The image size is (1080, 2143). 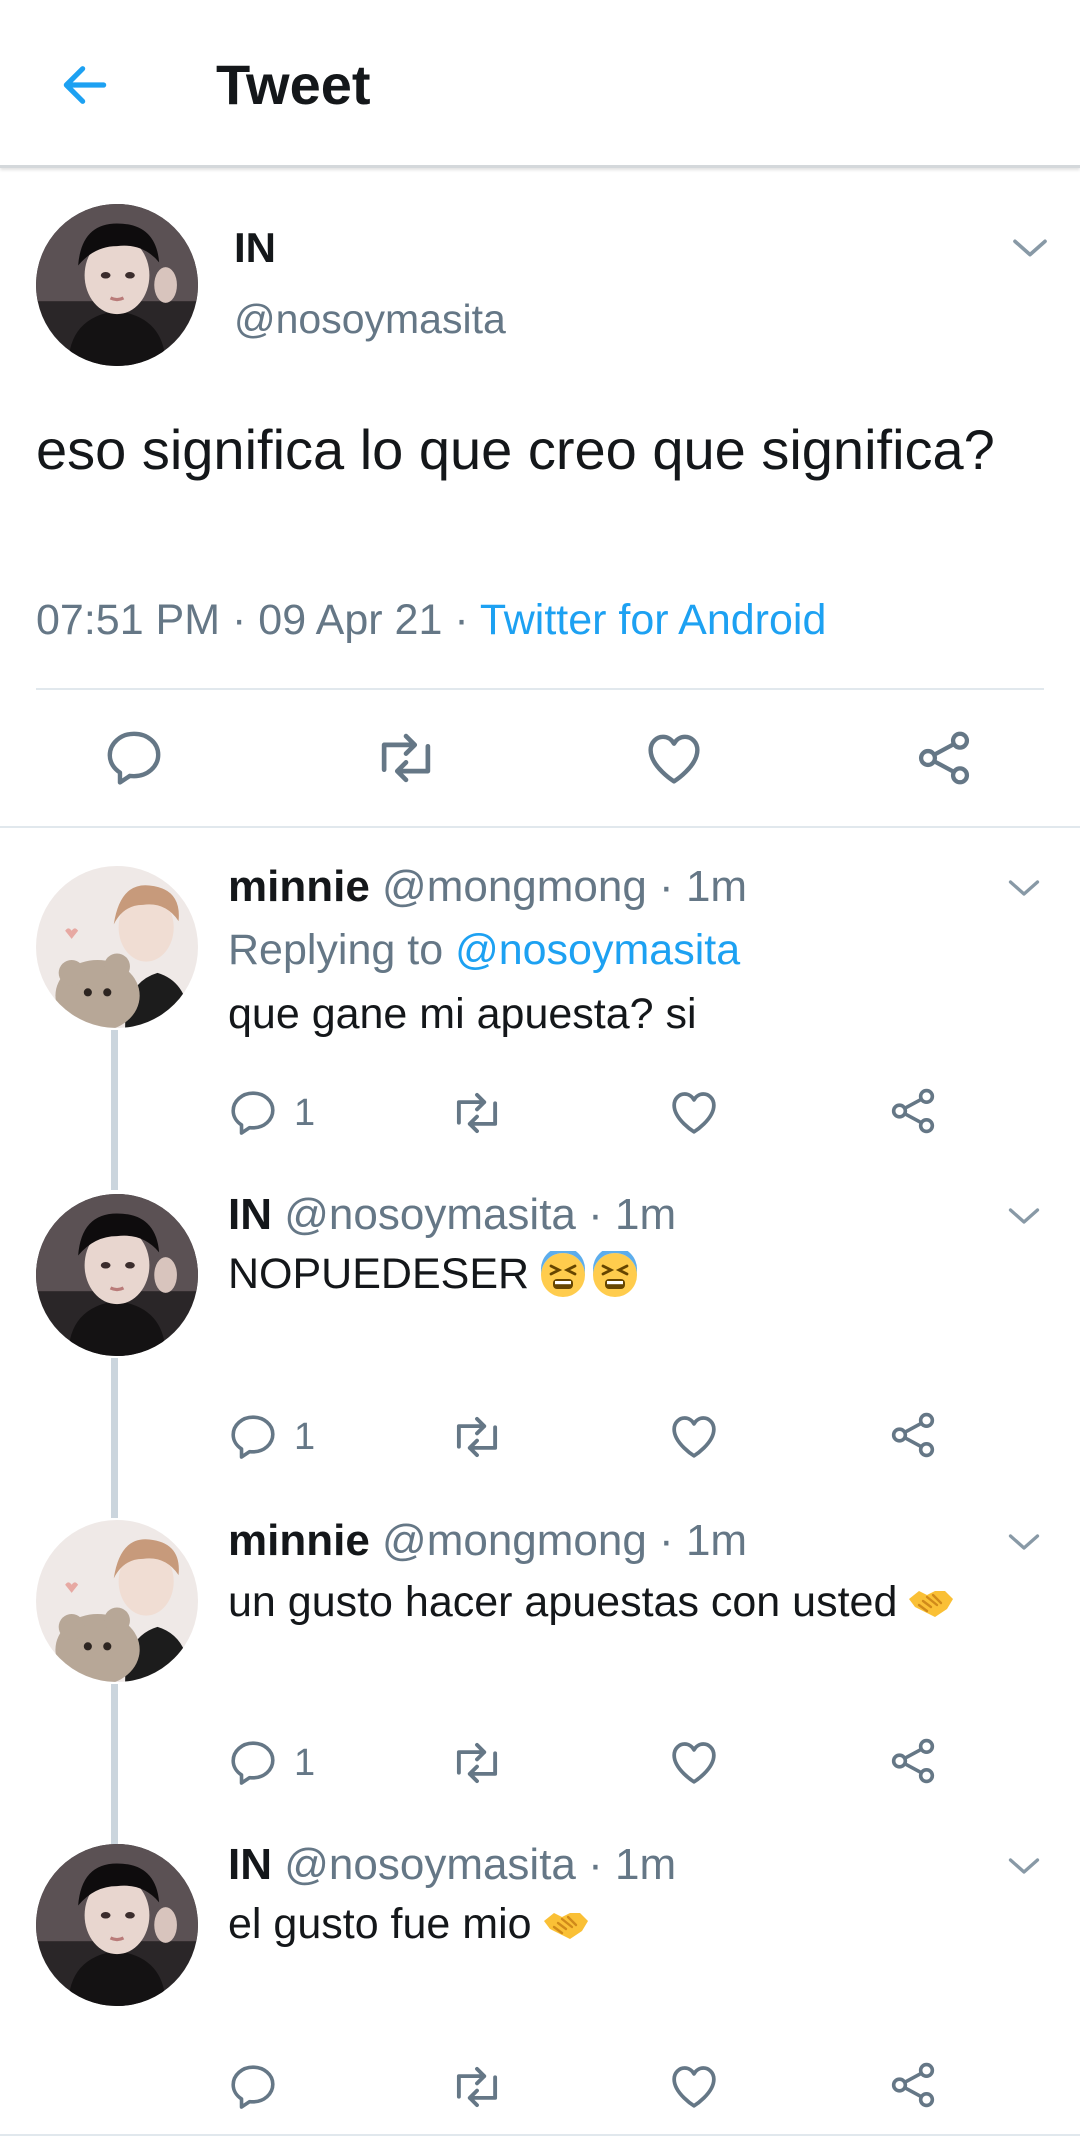 I want to click on tired-face-emoji, so click(x=615, y=1275).